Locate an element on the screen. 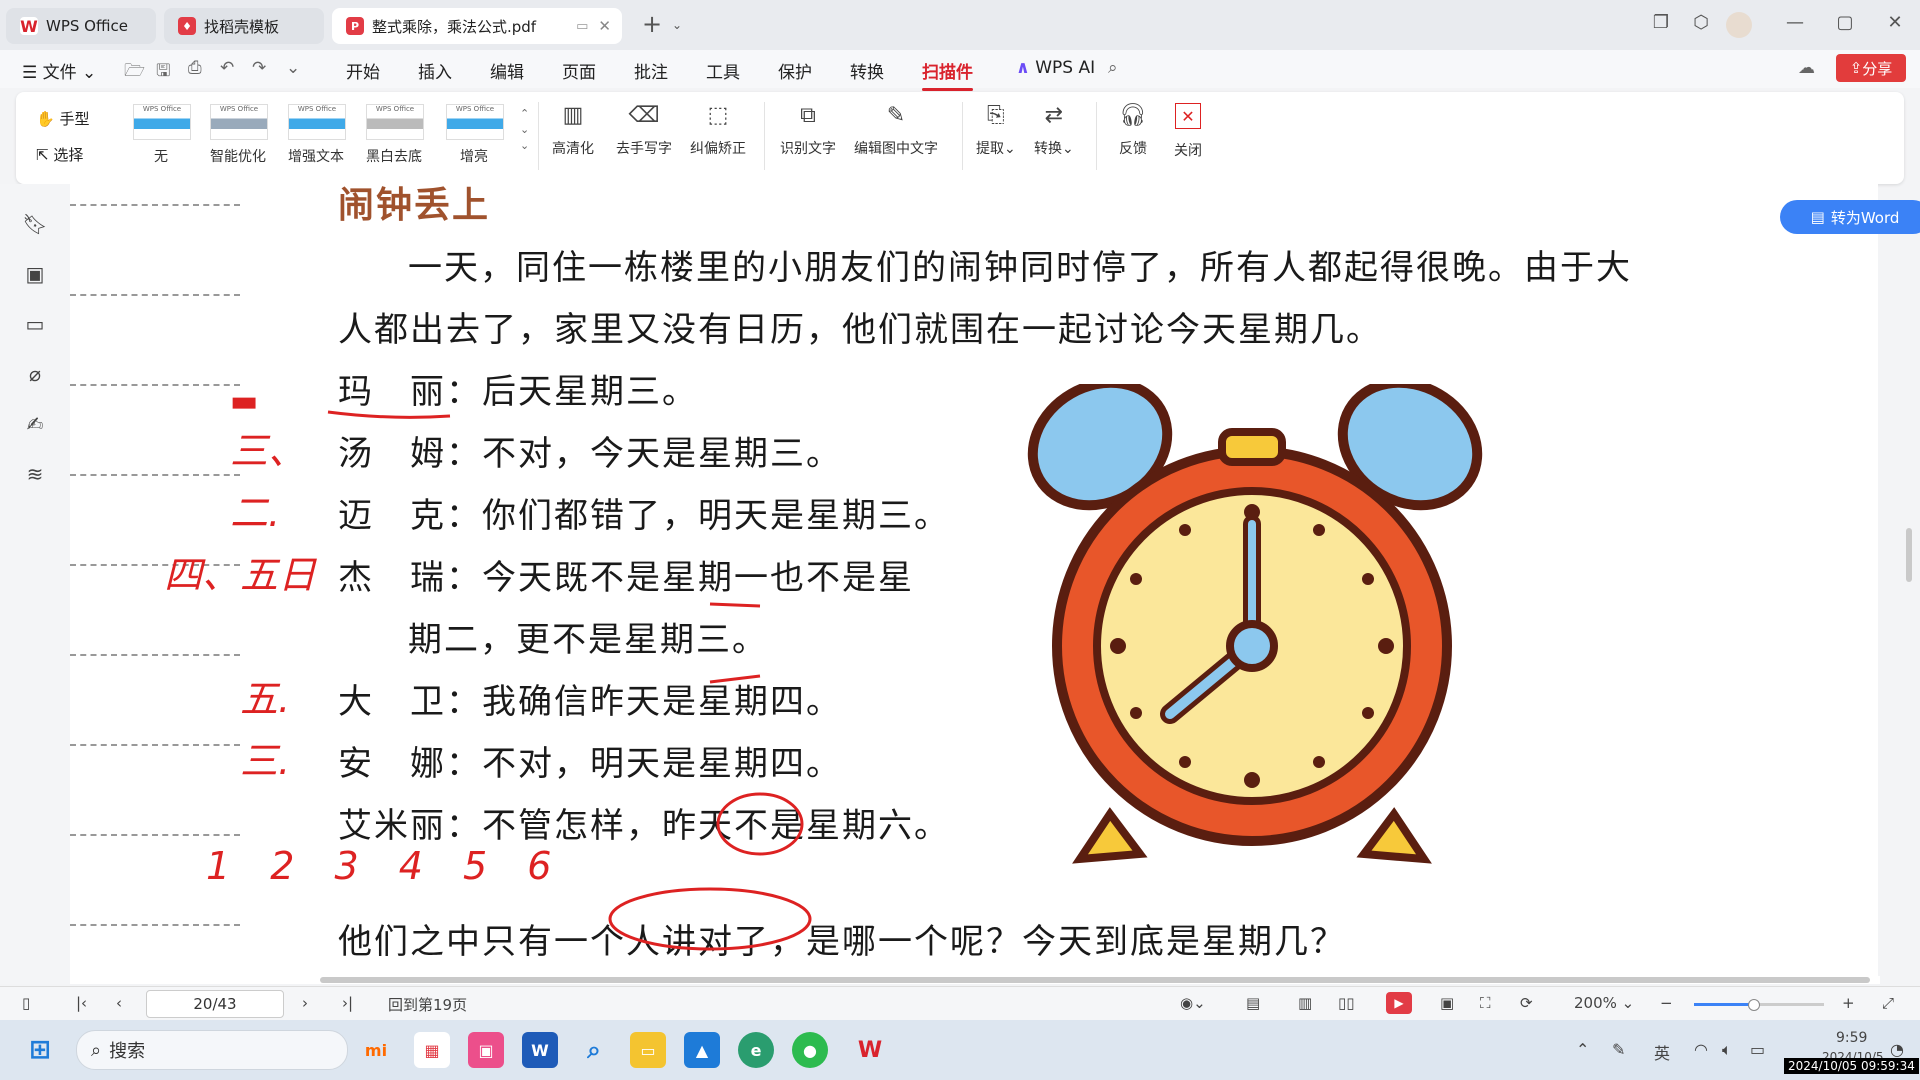 Image resolution: width=1920 pixels, height=1080 pixels. filter-enhance-text: 增强文本 is located at coordinates (316, 156).